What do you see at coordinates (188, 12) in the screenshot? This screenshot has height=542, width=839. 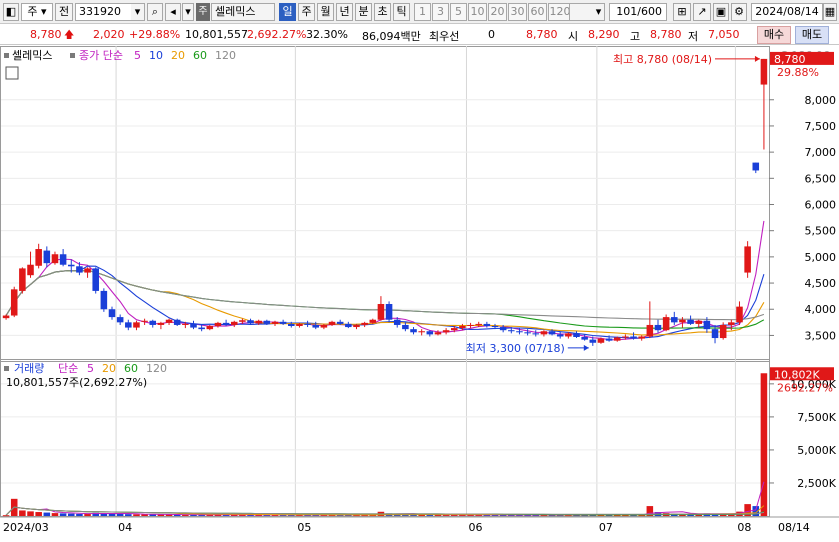 I see `speaker-dropdown-icon: ▾` at bounding box center [188, 12].